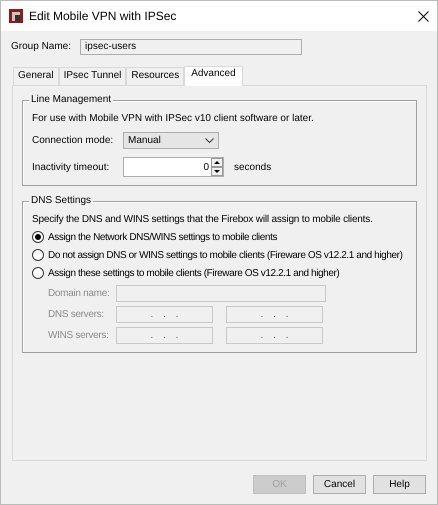  What do you see at coordinates (103, 16) in the screenshot?
I see `window-title: Edit Mobile VPN with IPSec` at bounding box center [103, 16].